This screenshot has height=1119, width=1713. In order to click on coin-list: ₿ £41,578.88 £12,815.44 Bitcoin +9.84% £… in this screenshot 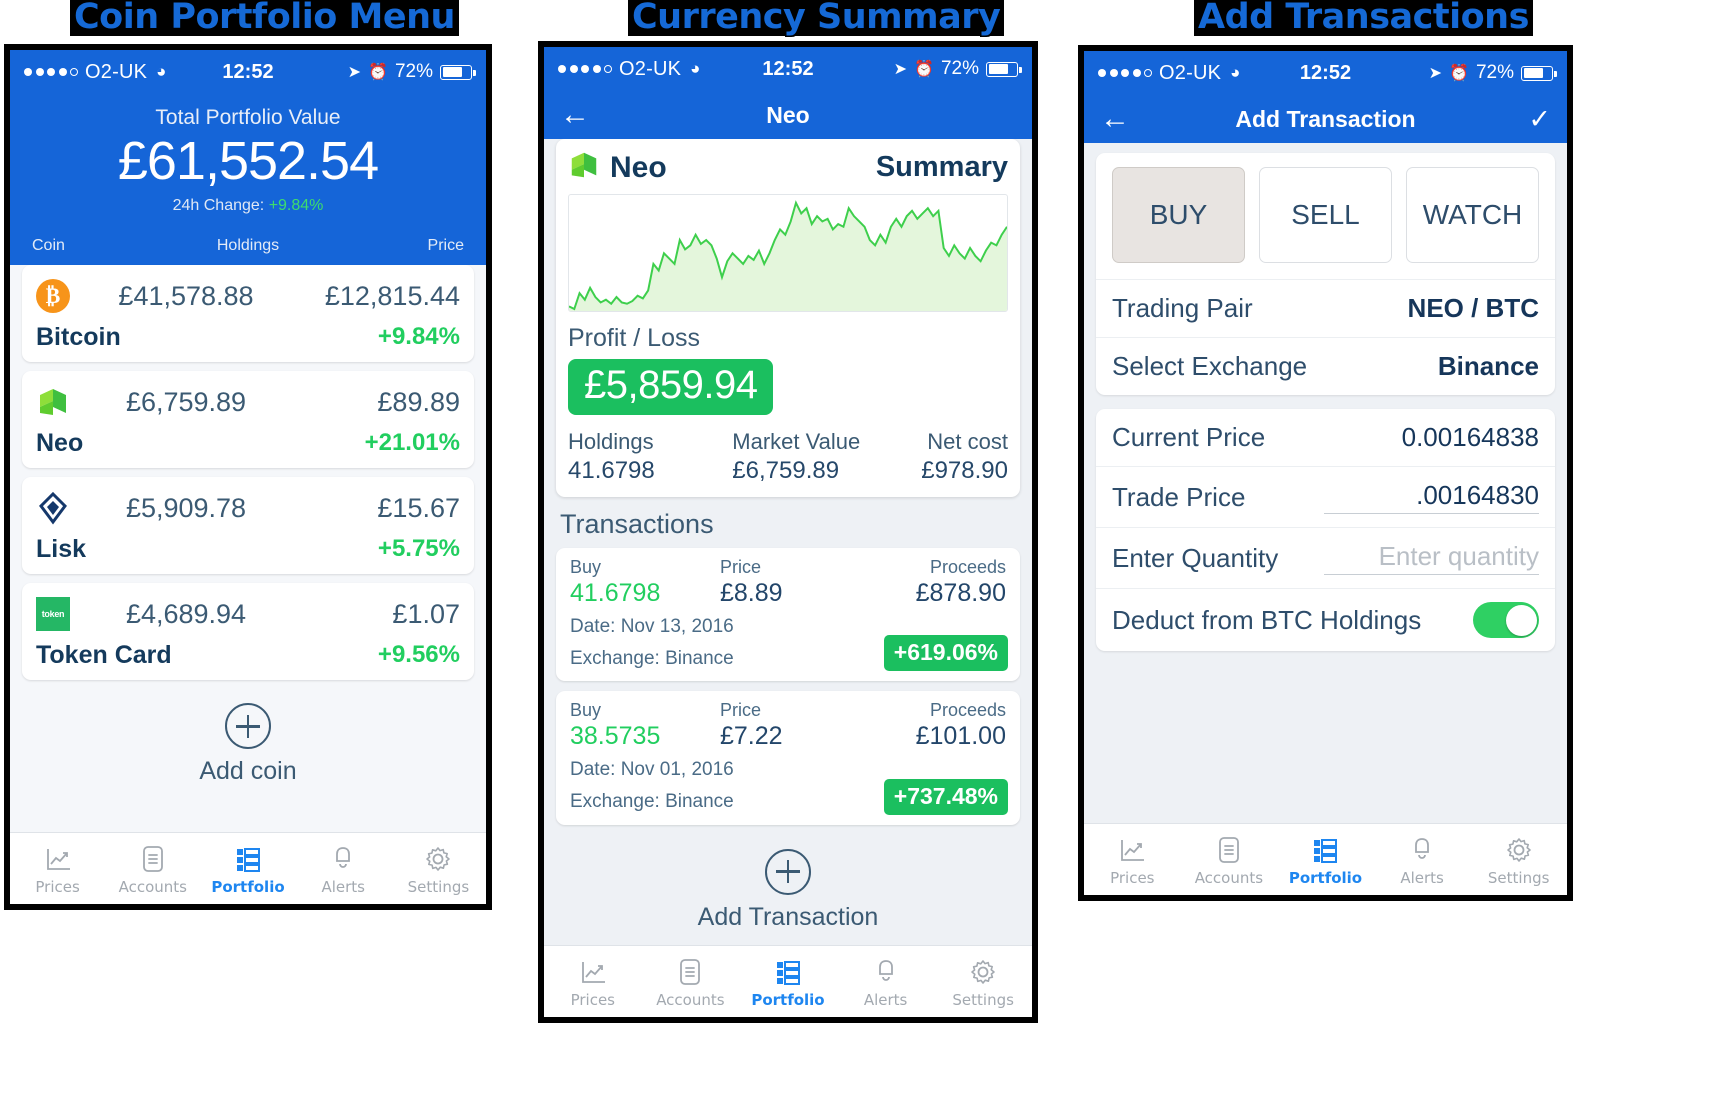, I will do `click(248, 477)`.